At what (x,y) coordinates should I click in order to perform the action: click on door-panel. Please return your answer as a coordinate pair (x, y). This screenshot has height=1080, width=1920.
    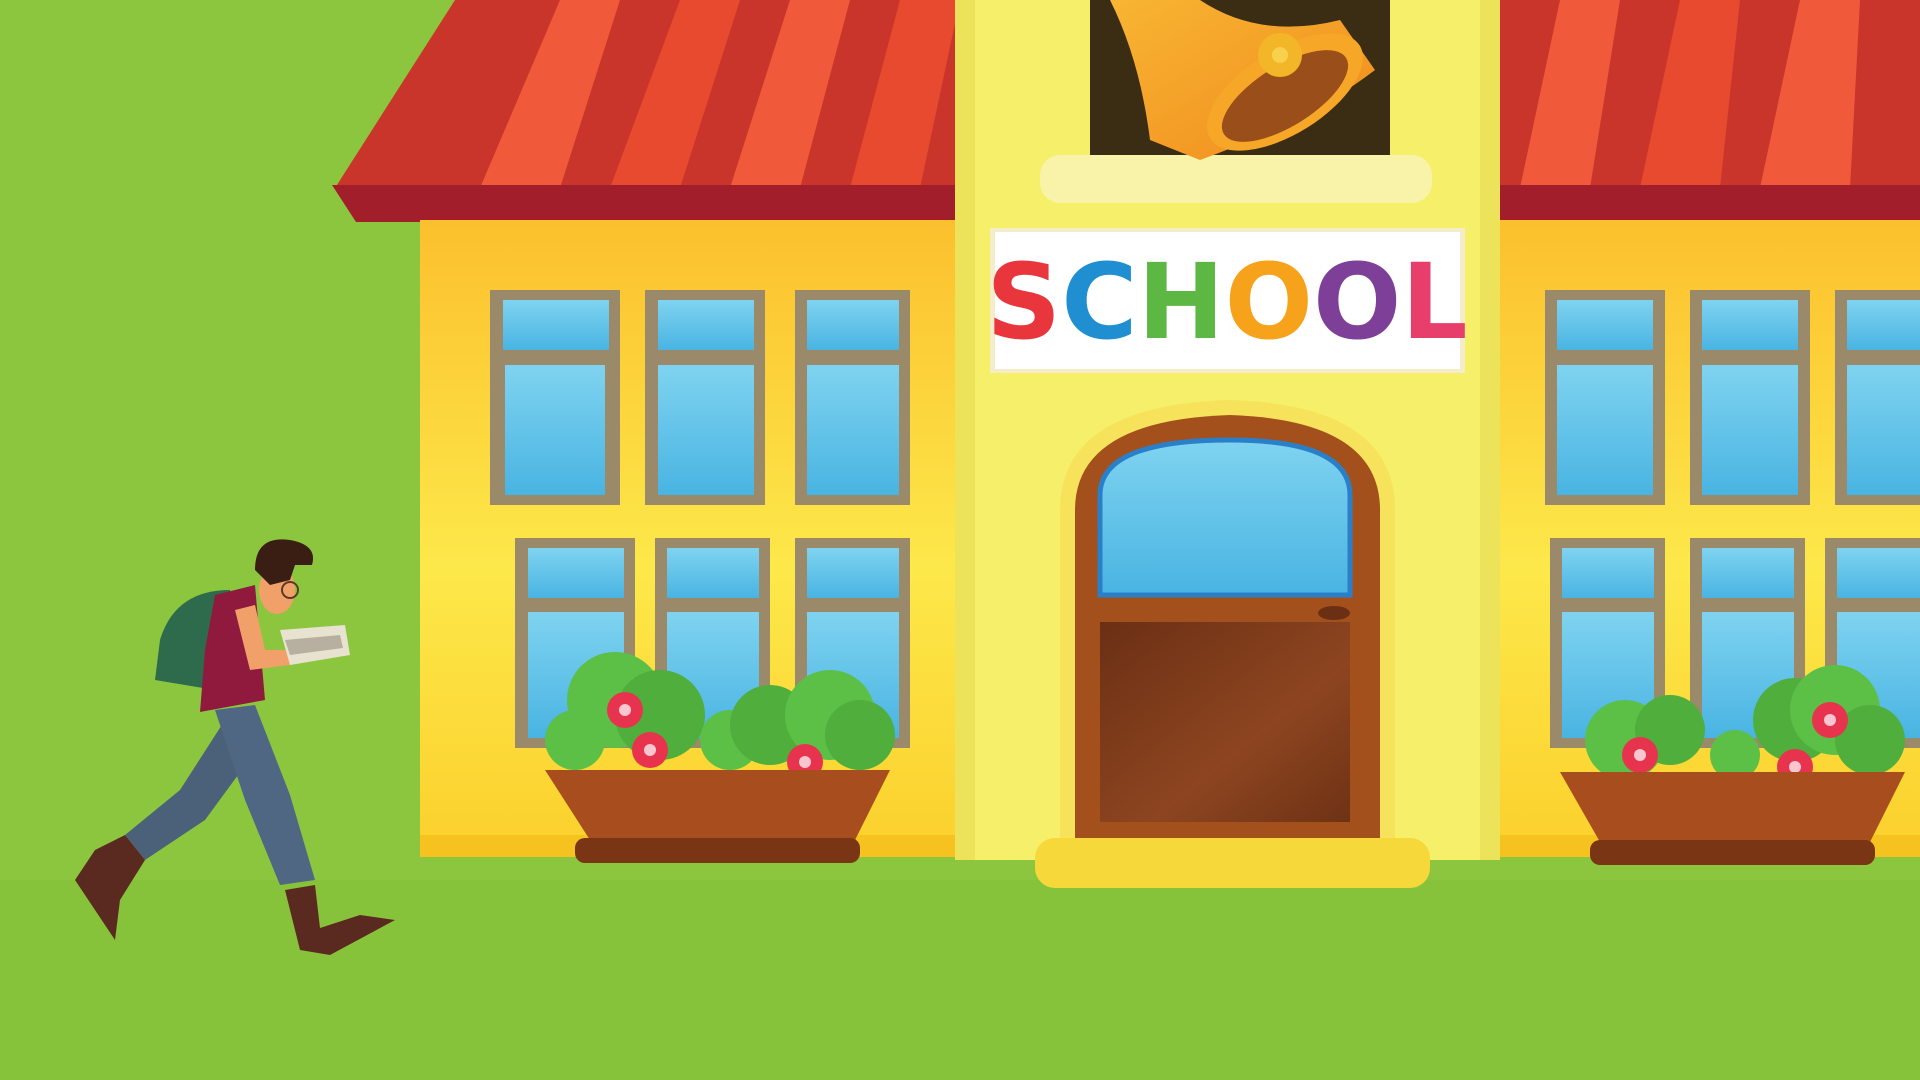
    Looking at the image, I should click on (1225, 722).